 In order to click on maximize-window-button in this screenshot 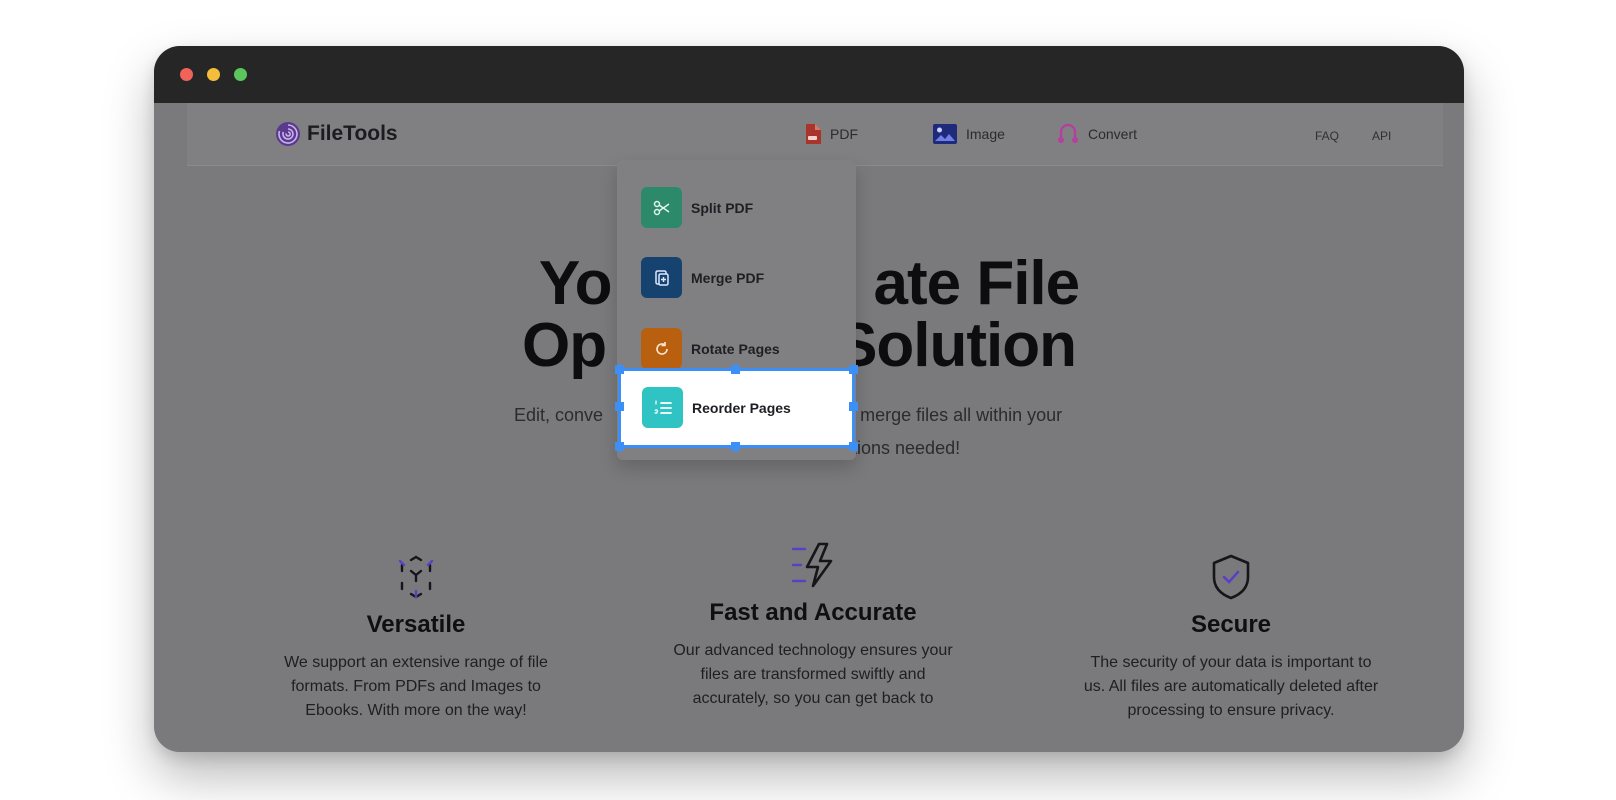, I will do `click(240, 74)`.